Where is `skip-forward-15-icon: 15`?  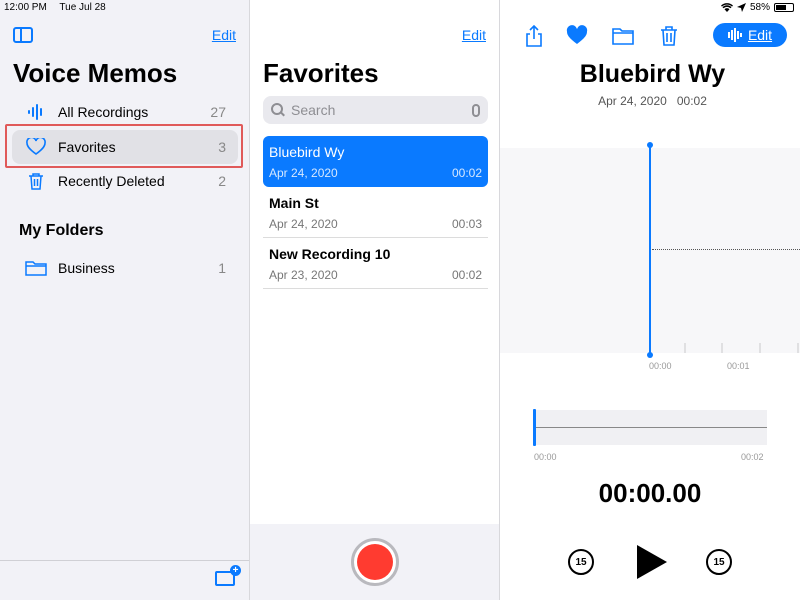
skip-forward-15-icon: 15 is located at coordinates (719, 562).